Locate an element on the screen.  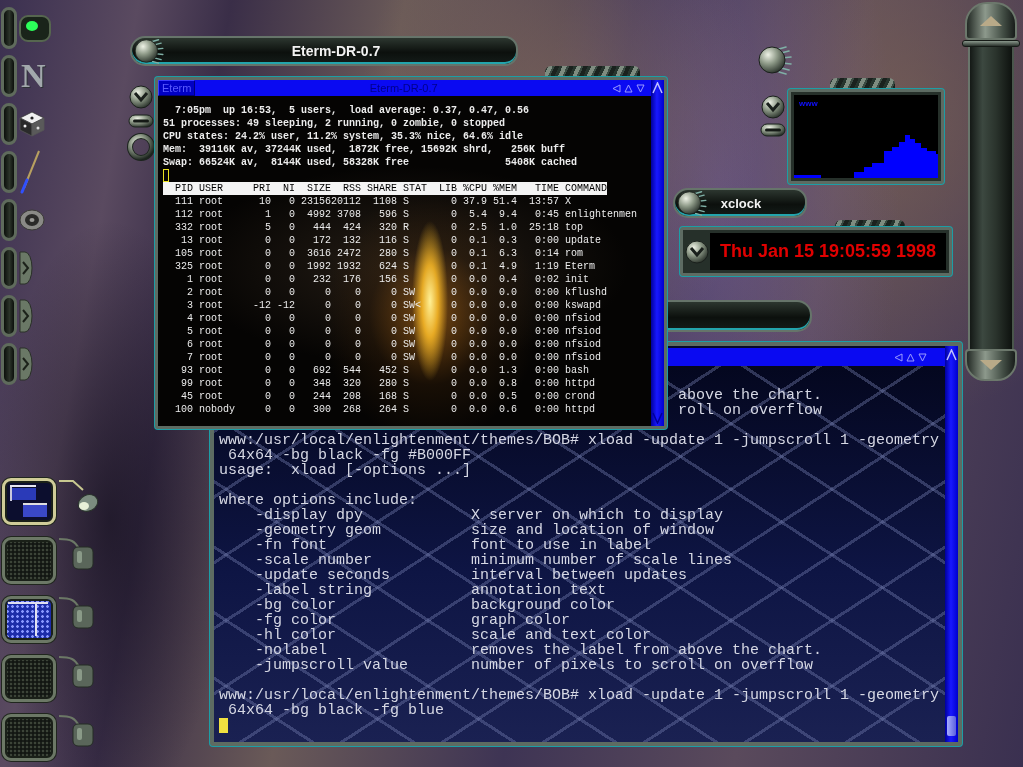
table-cell: rom is located at coordinates (574, 253).